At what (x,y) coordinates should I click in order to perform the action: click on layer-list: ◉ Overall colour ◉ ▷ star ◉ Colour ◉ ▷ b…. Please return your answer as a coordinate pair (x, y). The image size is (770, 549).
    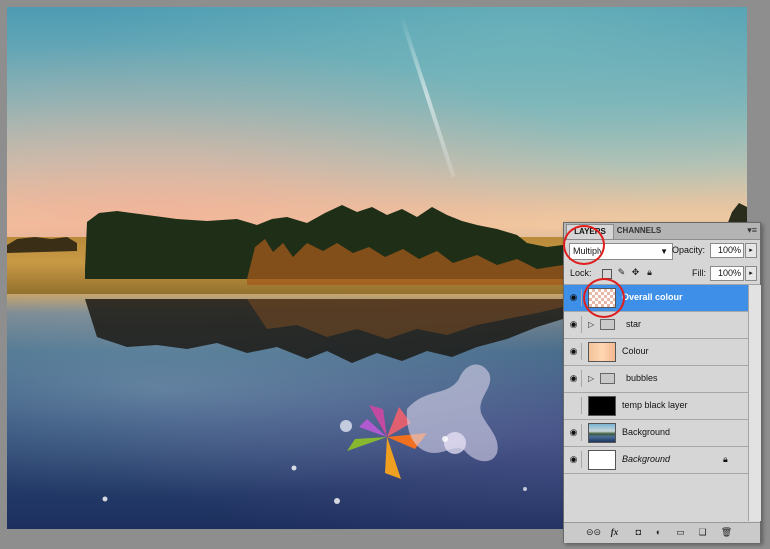
    Looking at the image, I should click on (656, 403).